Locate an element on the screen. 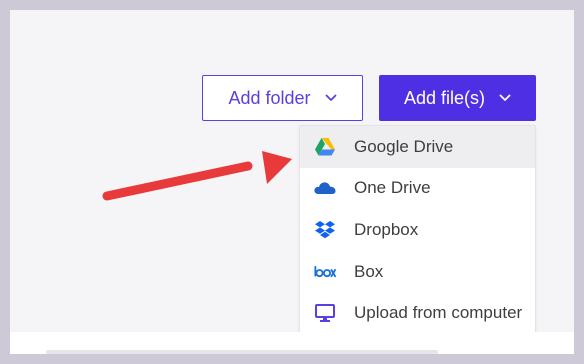 The height and width of the screenshot is (364, 584). monitor-icon is located at coordinates (325, 313).